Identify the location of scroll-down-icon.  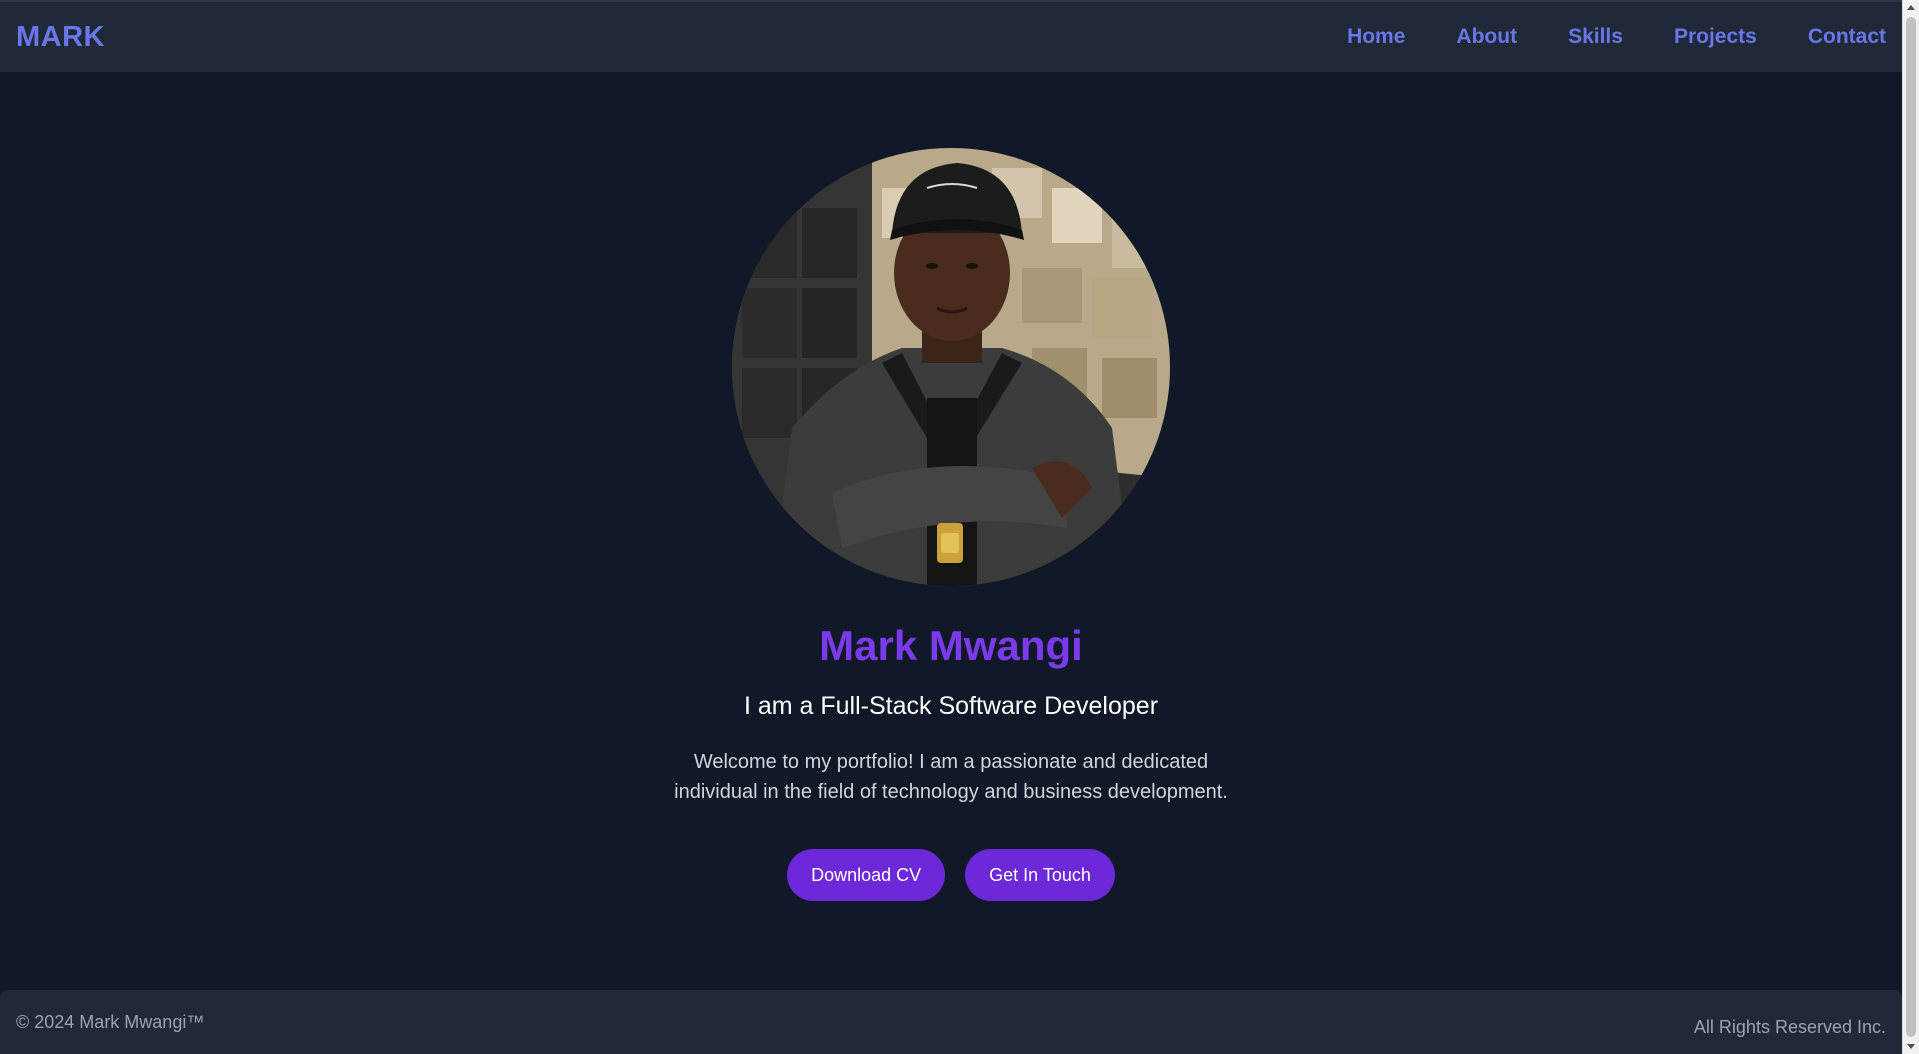
(1911, 1046).